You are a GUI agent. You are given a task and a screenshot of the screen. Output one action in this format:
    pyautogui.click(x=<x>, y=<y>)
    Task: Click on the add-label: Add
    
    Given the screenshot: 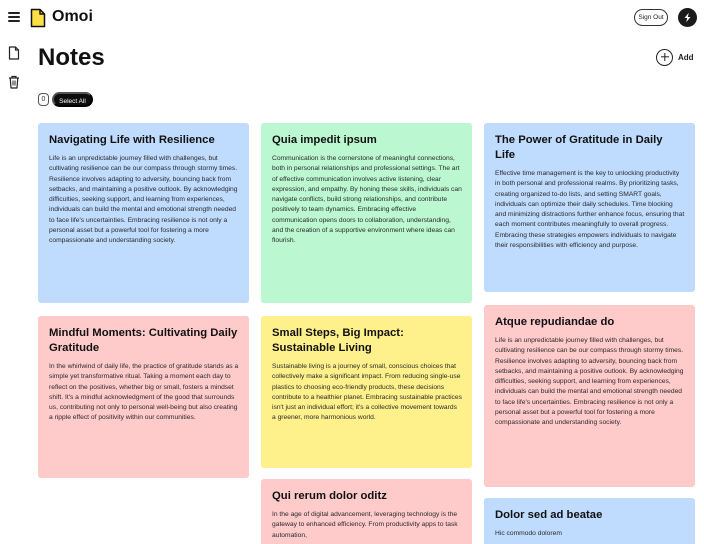 What is the action you would take?
    pyautogui.click(x=686, y=57)
    